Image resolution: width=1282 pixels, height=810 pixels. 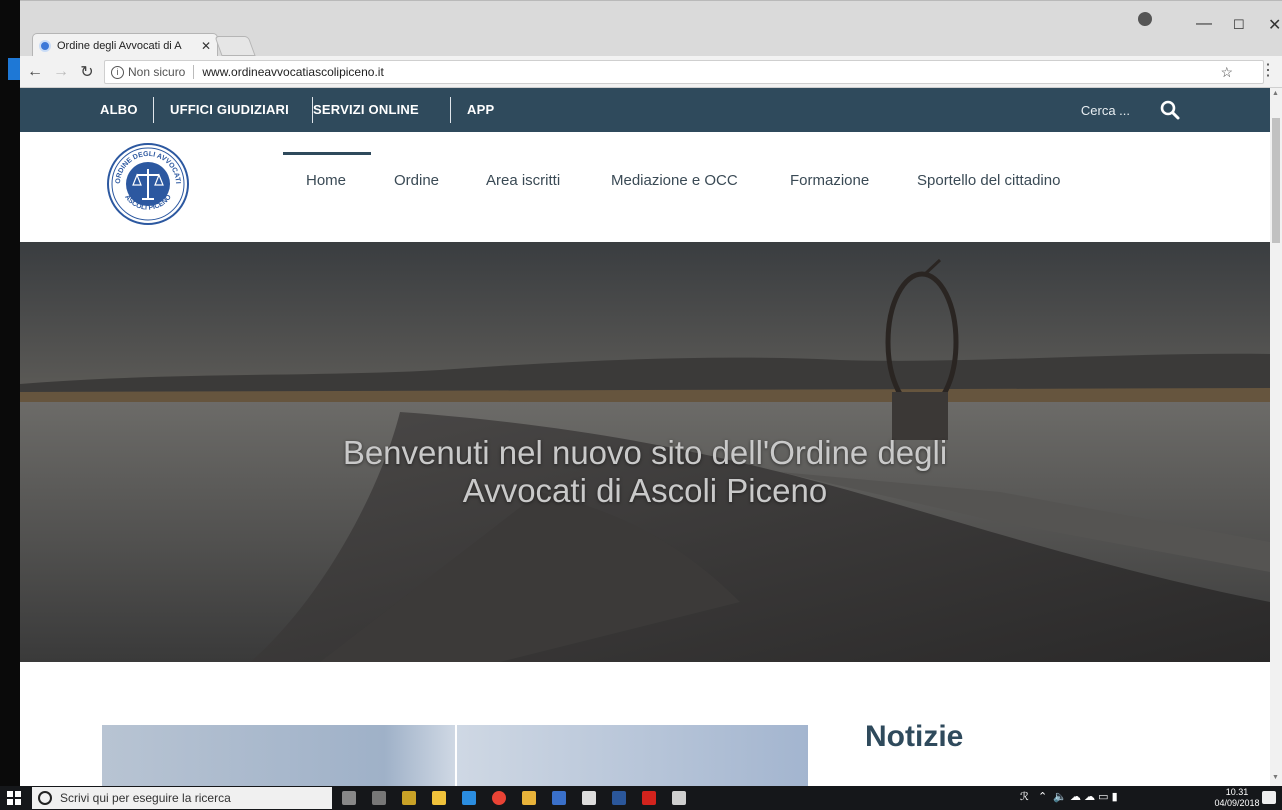 I want to click on minimize-button: —, so click(x=1204, y=24).